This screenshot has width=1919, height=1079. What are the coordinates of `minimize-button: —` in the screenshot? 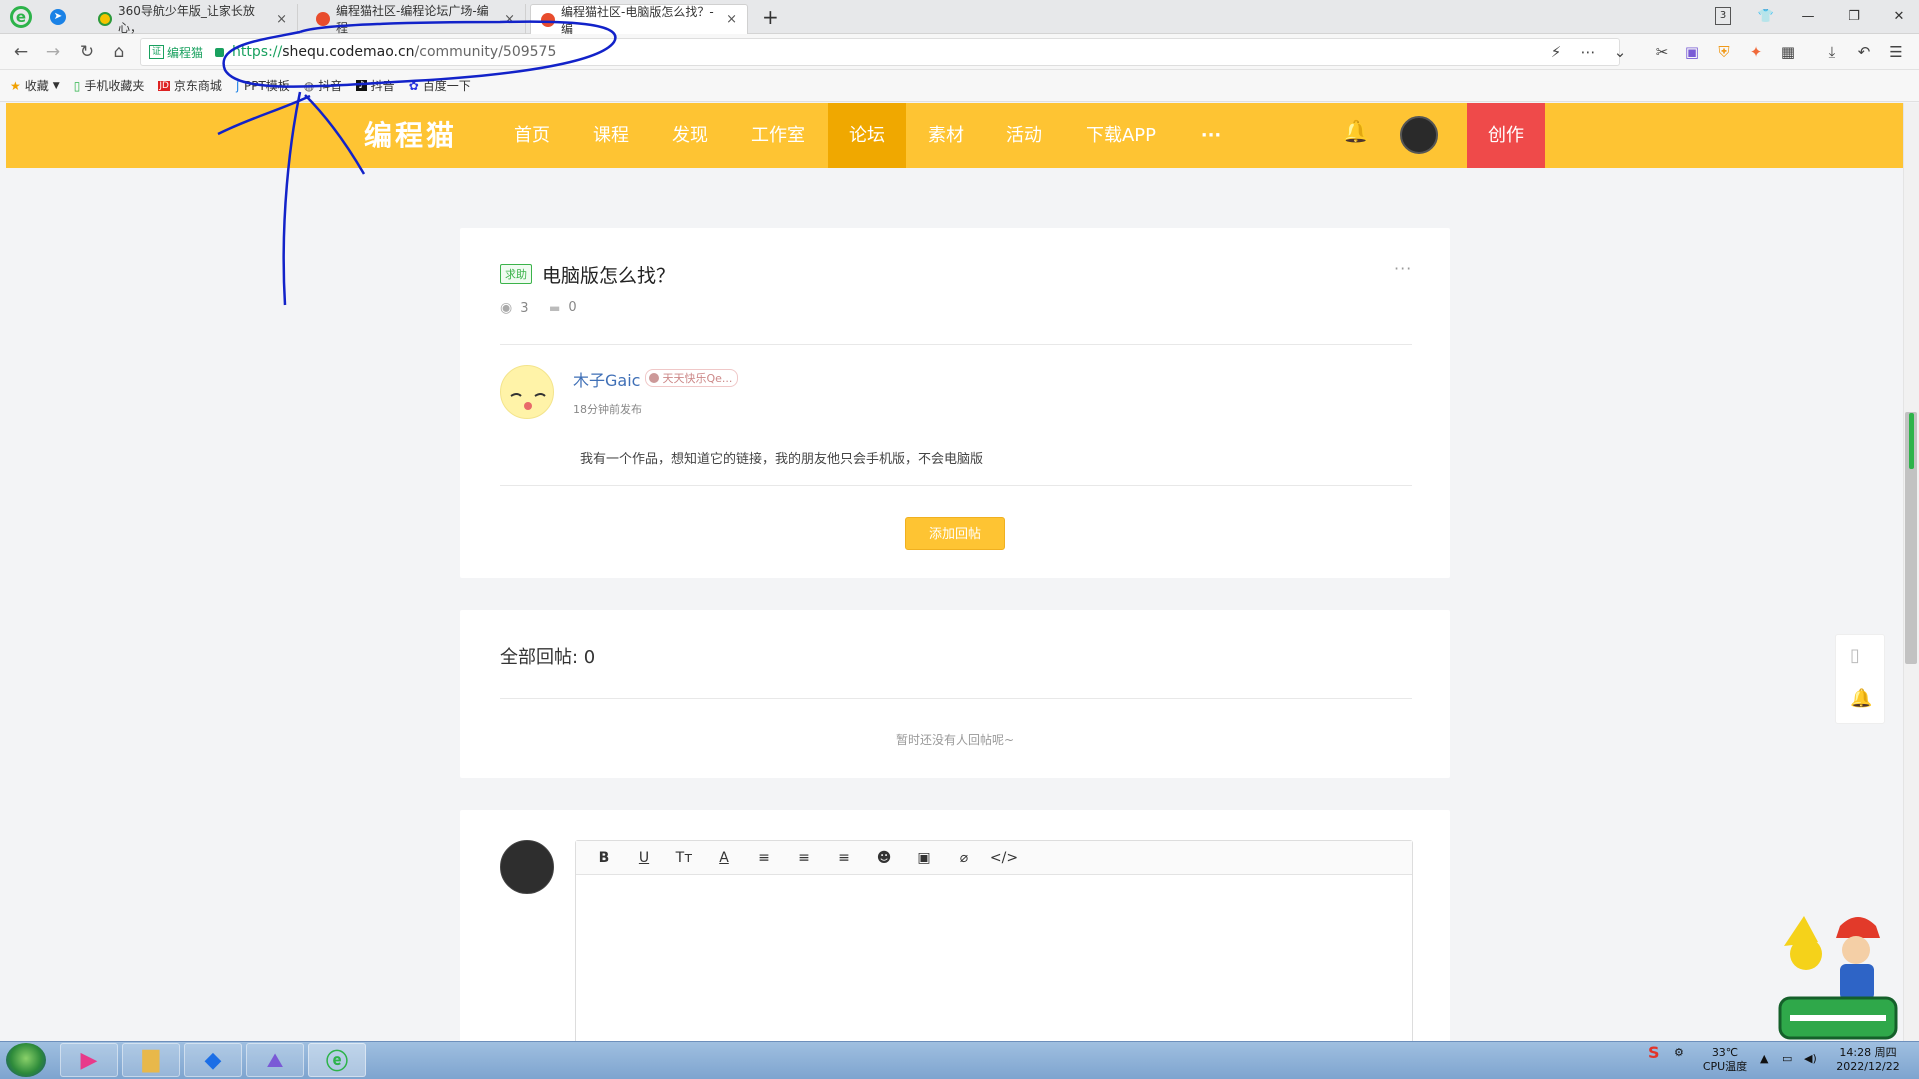 It's located at (1808, 17).